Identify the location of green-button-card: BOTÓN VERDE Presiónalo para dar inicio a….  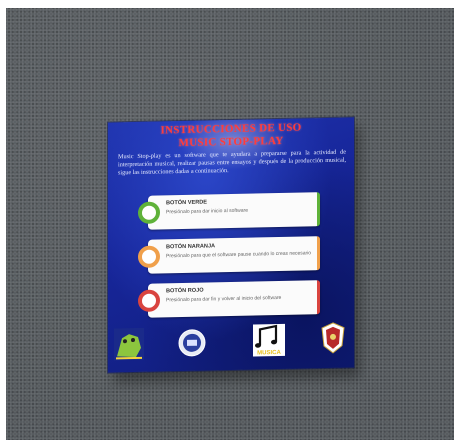
(229, 211).